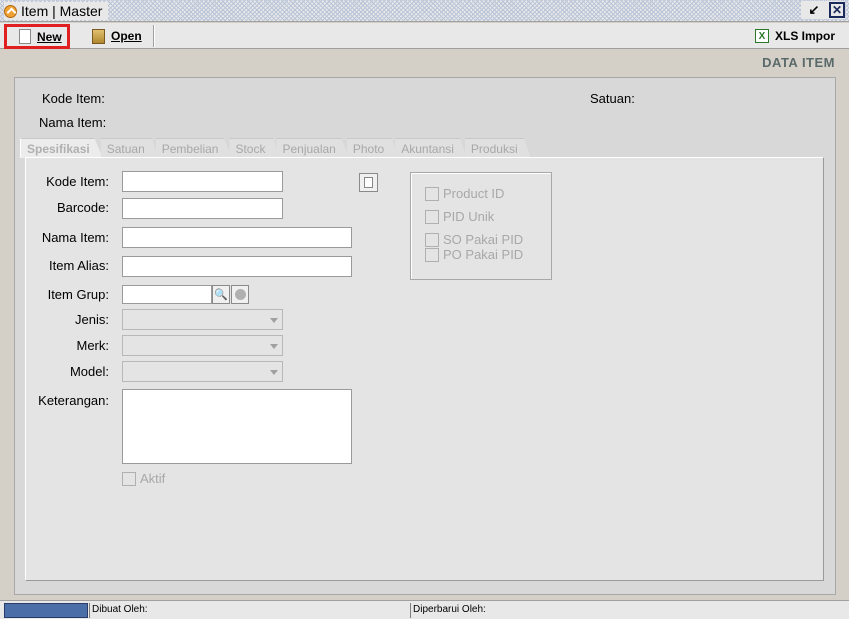  What do you see at coordinates (78, 294) in the screenshot?
I see `item-grup-label: Item Grup:` at bounding box center [78, 294].